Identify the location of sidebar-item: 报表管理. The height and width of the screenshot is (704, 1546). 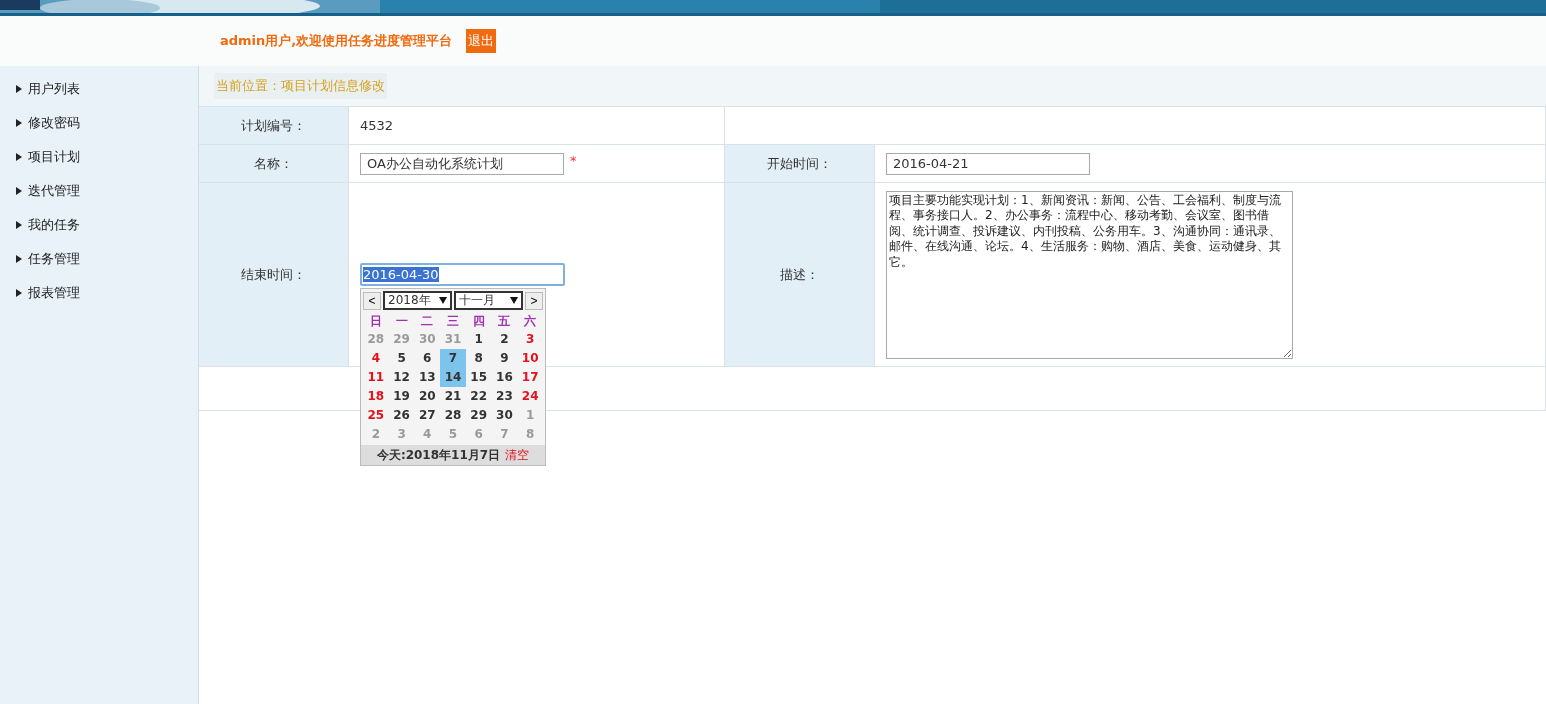
(99, 293).